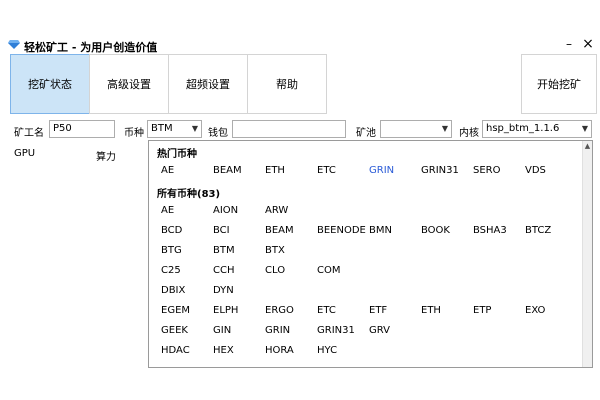  What do you see at coordinates (218, 133) in the screenshot?
I see `wallet-label: 钱包` at bounding box center [218, 133].